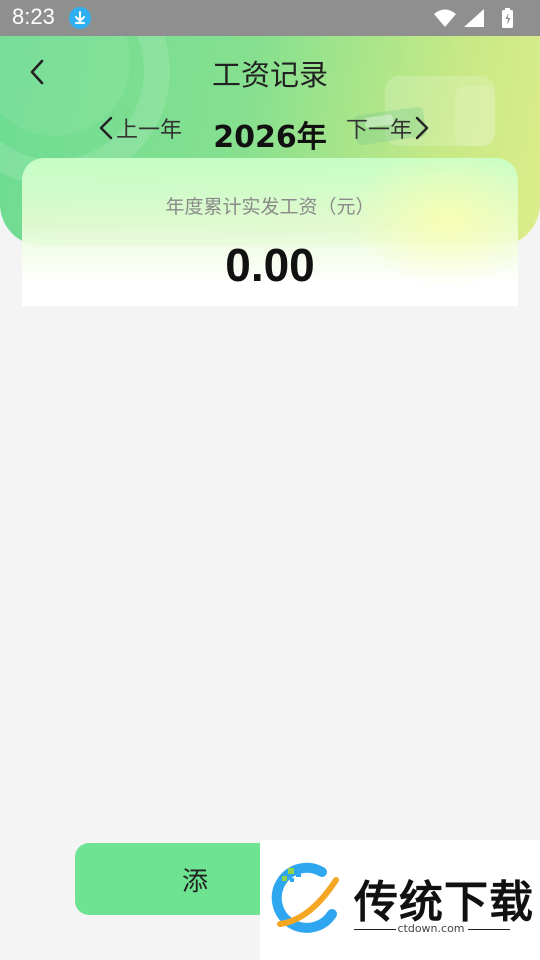 Image resolution: width=540 pixels, height=960 pixels. I want to click on summary-value: 0.00, so click(270, 265).